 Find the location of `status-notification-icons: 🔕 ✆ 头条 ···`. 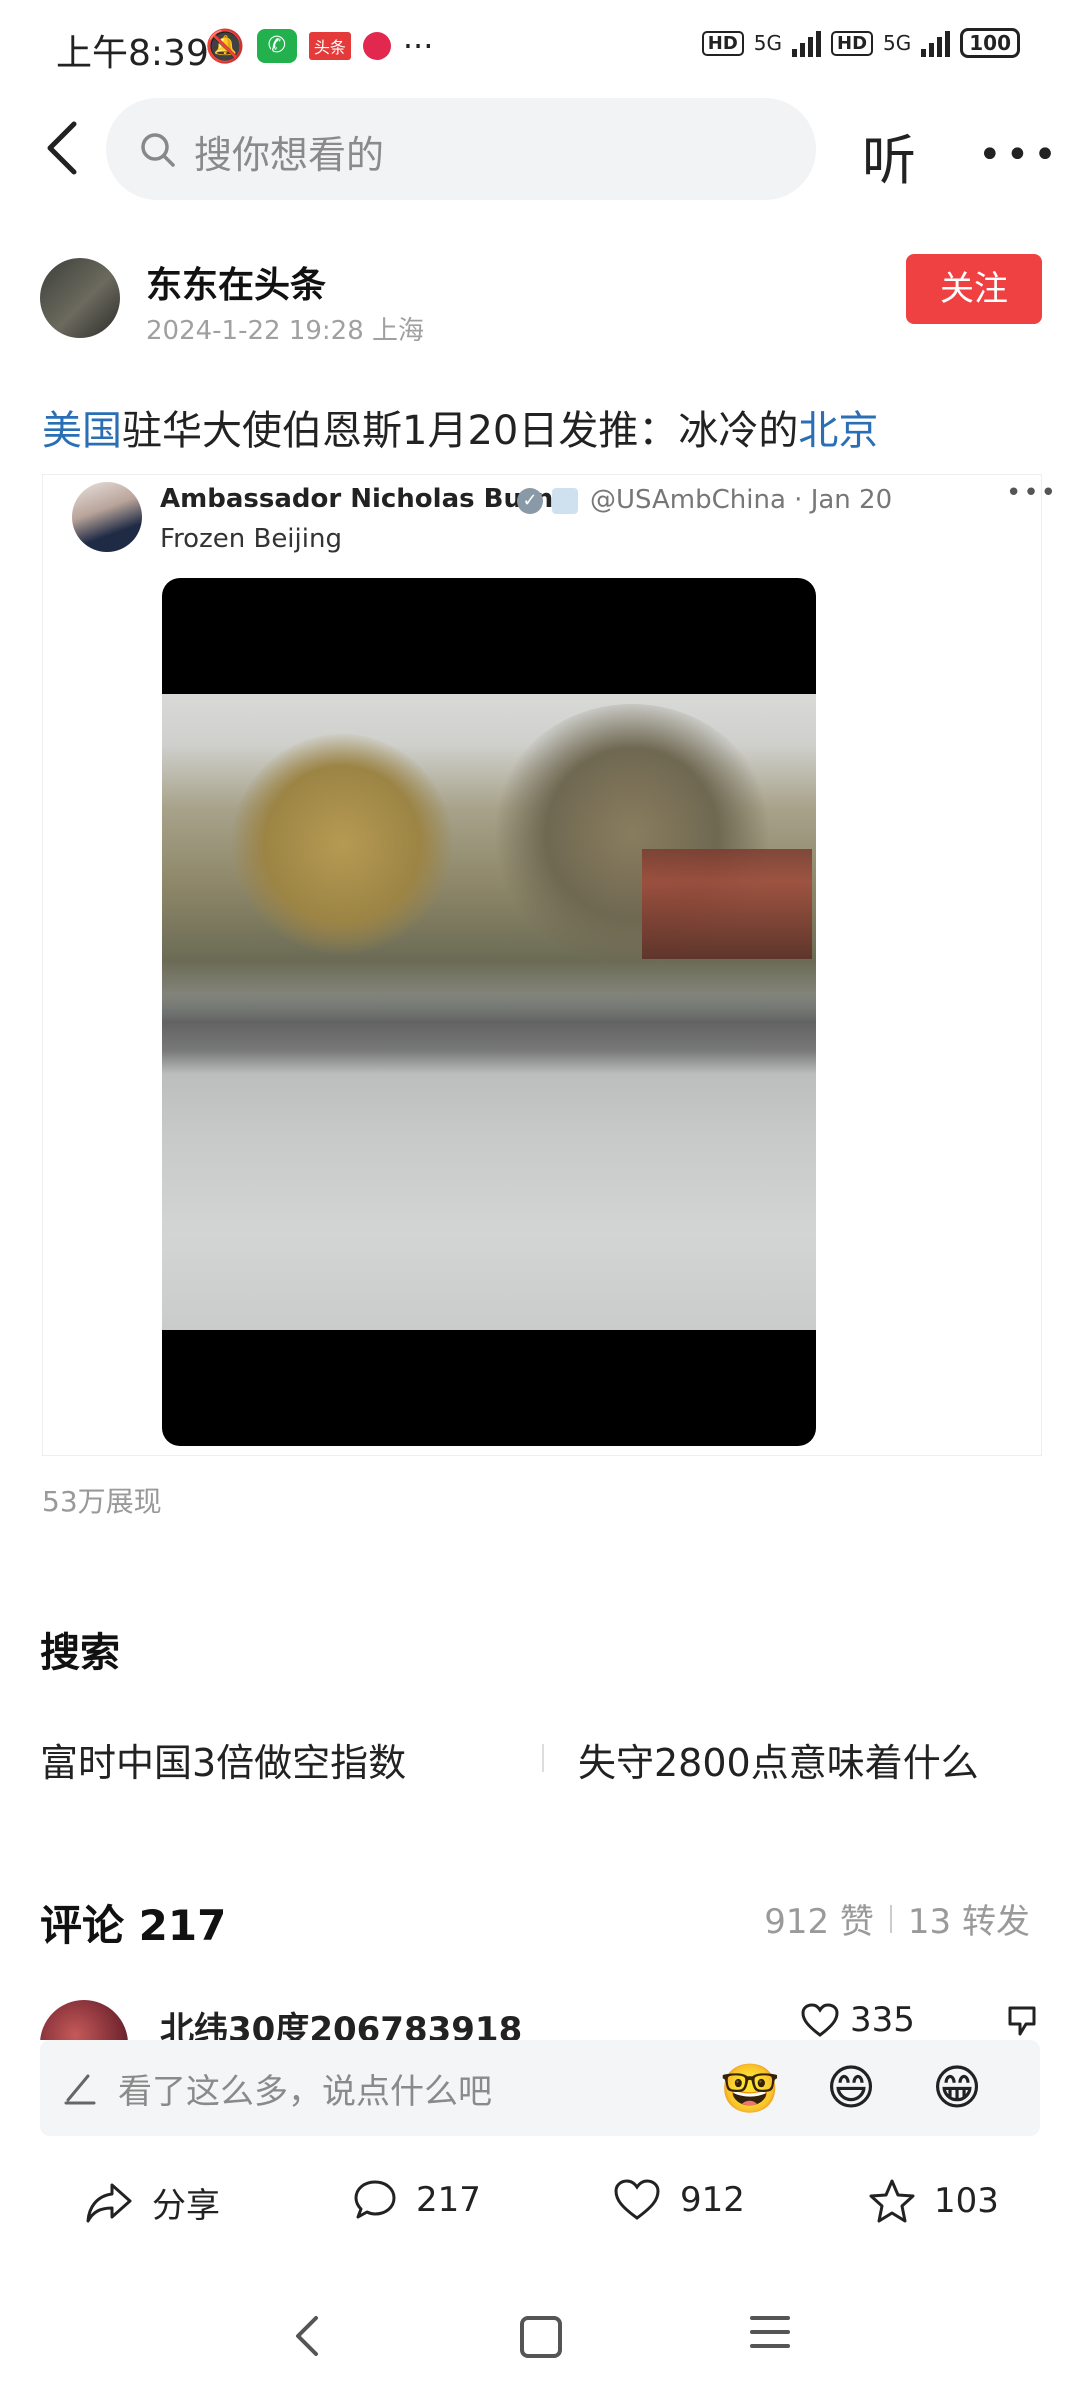

status-notification-icons: 🔕 ✆ 头条 ··· is located at coordinates (319, 46).